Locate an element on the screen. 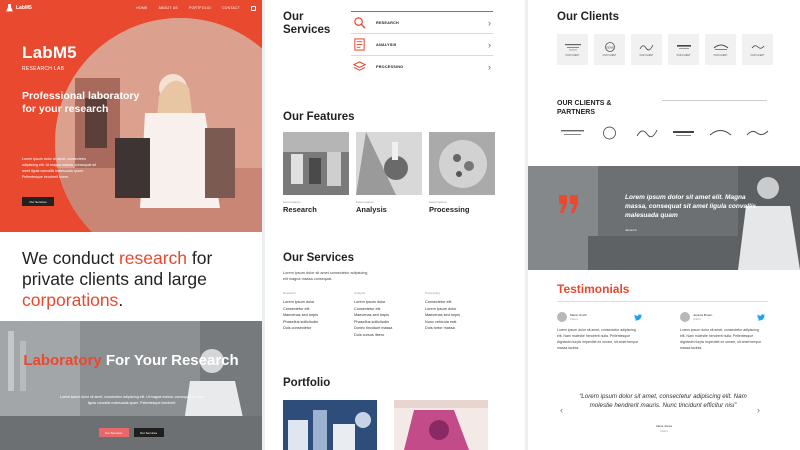 The width and height of the screenshot is (800, 450). menu-item-about: ABOUT US is located at coordinates (168, 8).